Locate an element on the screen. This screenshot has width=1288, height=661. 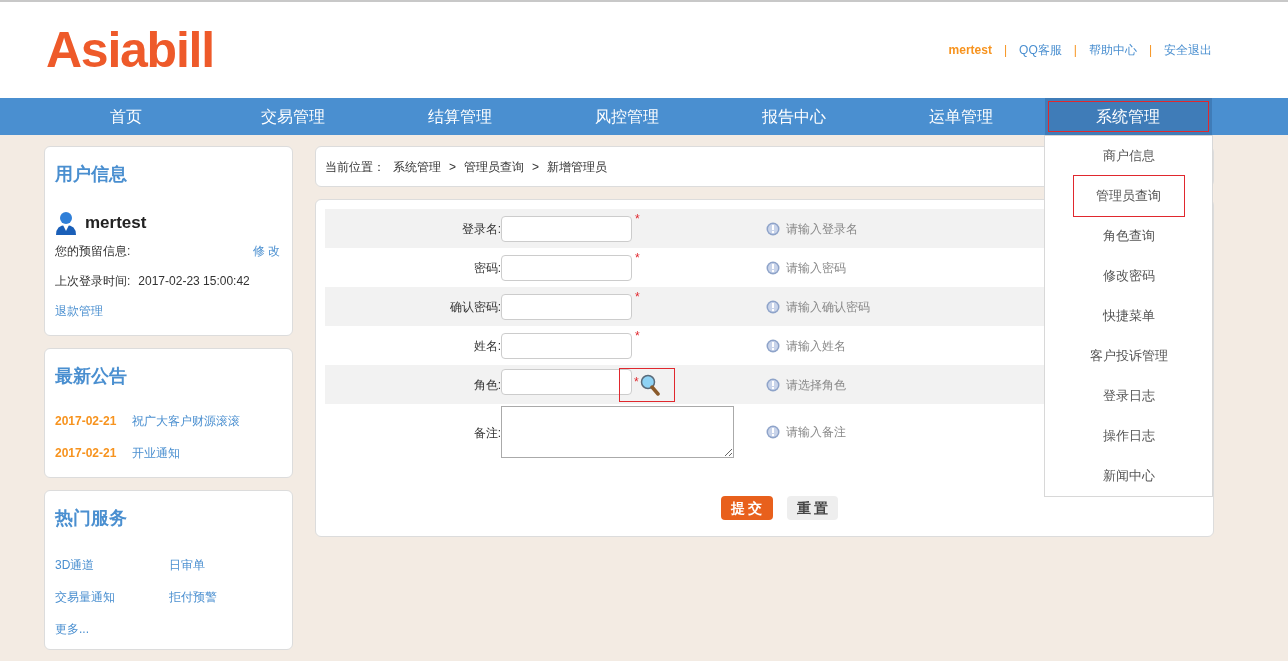
field-hint: 请输入备注 is located at coordinates (816, 432).